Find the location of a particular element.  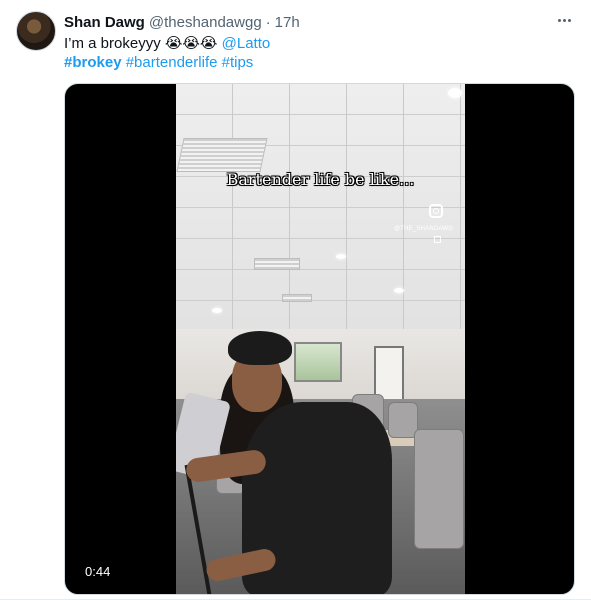

video-duration: 0:44 is located at coordinates (98, 571).